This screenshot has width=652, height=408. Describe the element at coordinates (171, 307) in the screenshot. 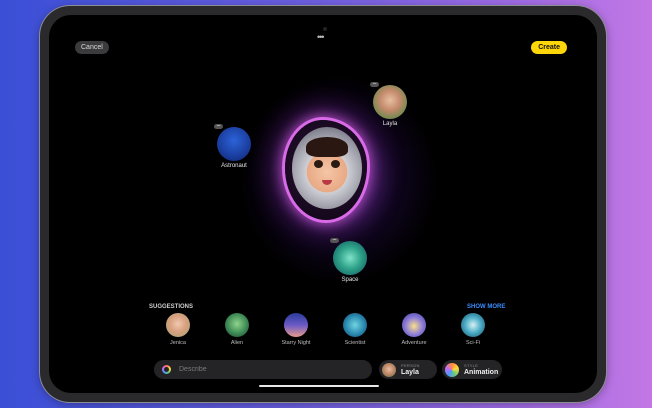

I see `suggestions-heading: SUGGESTIONS` at that location.